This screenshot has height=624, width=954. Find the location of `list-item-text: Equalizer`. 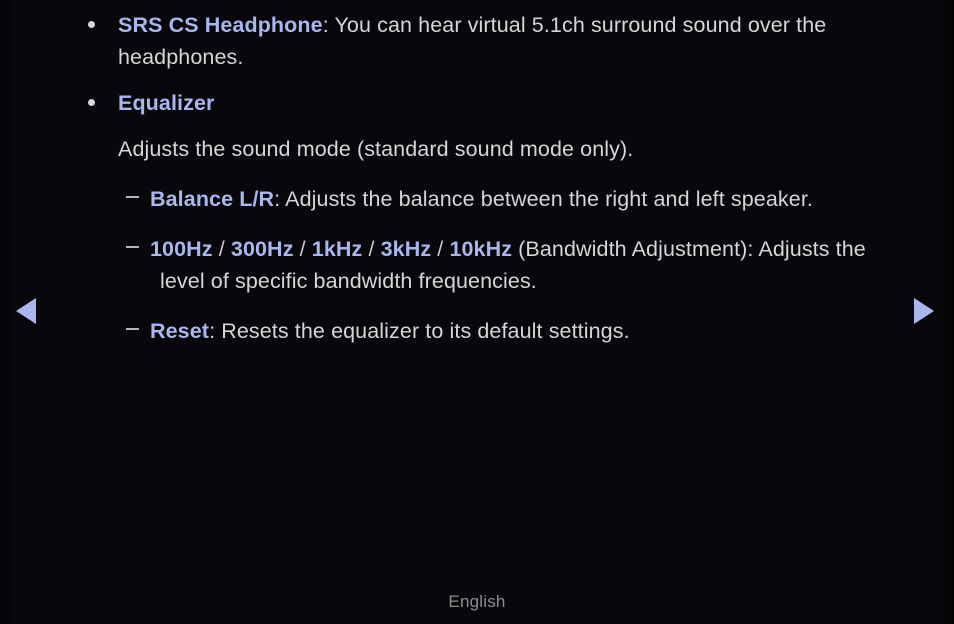

list-item-text: Equalizer is located at coordinates (506, 103).